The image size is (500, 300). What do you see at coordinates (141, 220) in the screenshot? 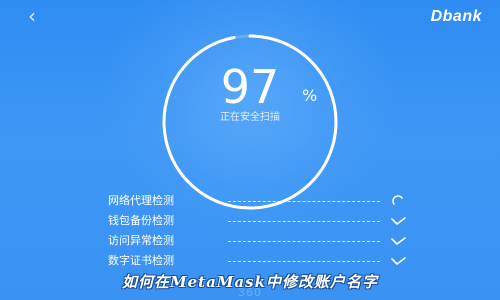
I see `check-item-label: 钱包备份检测` at bounding box center [141, 220].